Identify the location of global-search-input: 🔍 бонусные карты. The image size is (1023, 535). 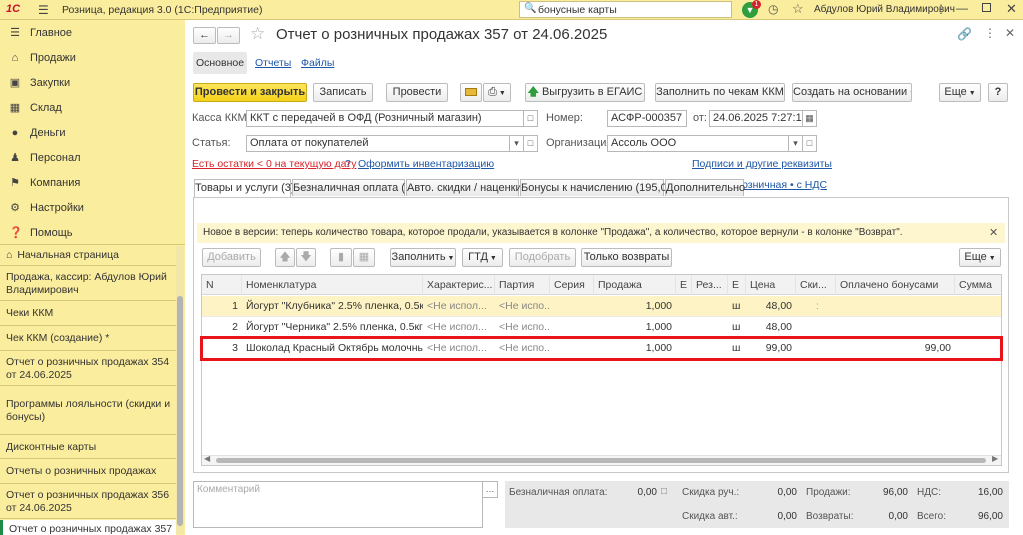
(625, 9).